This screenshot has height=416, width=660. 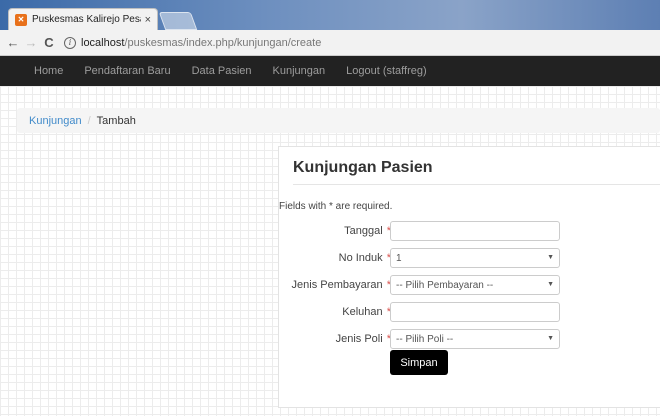 I want to click on info-icon: i, so click(x=70, y=42).